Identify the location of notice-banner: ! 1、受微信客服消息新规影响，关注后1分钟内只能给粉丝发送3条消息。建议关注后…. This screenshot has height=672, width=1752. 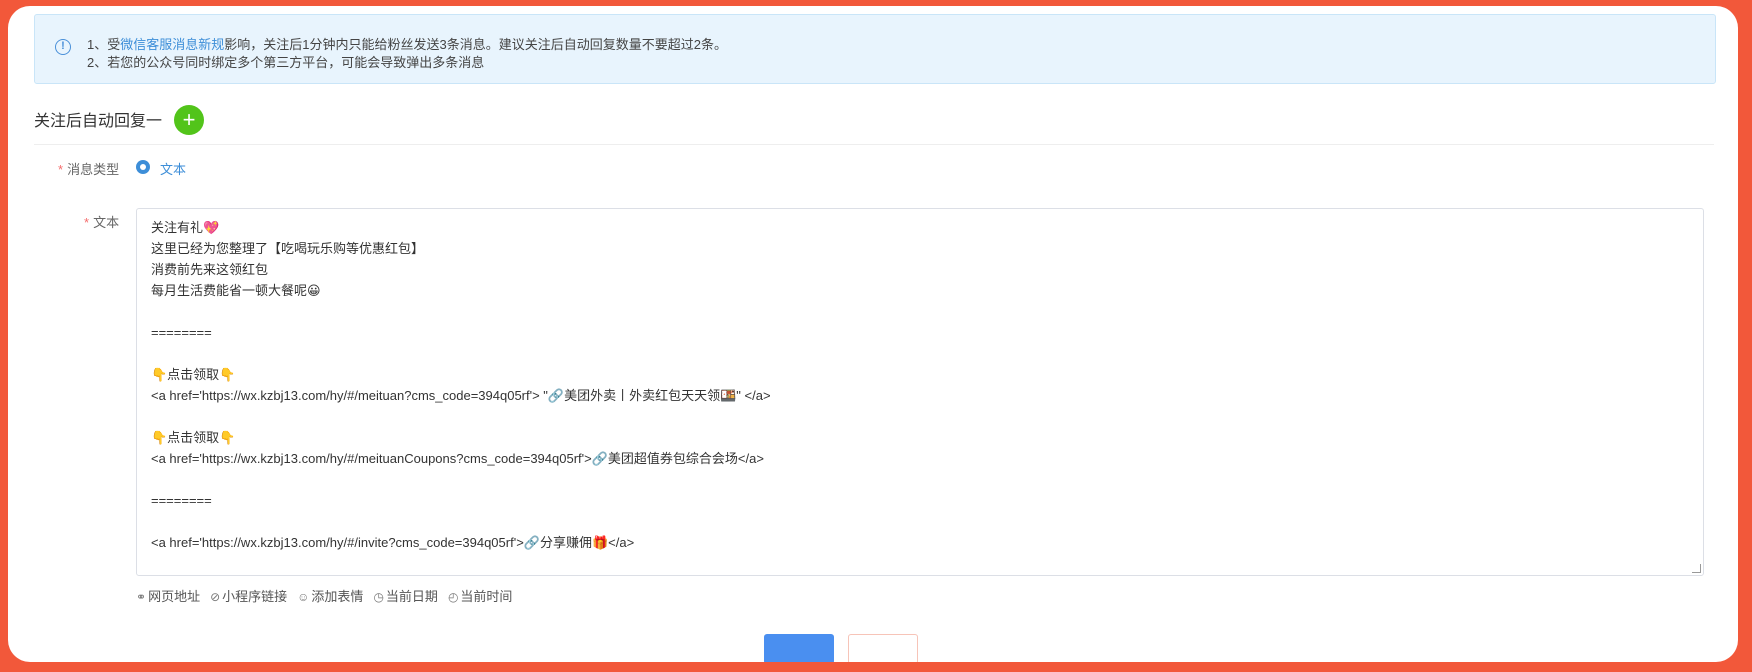
(875, 49).